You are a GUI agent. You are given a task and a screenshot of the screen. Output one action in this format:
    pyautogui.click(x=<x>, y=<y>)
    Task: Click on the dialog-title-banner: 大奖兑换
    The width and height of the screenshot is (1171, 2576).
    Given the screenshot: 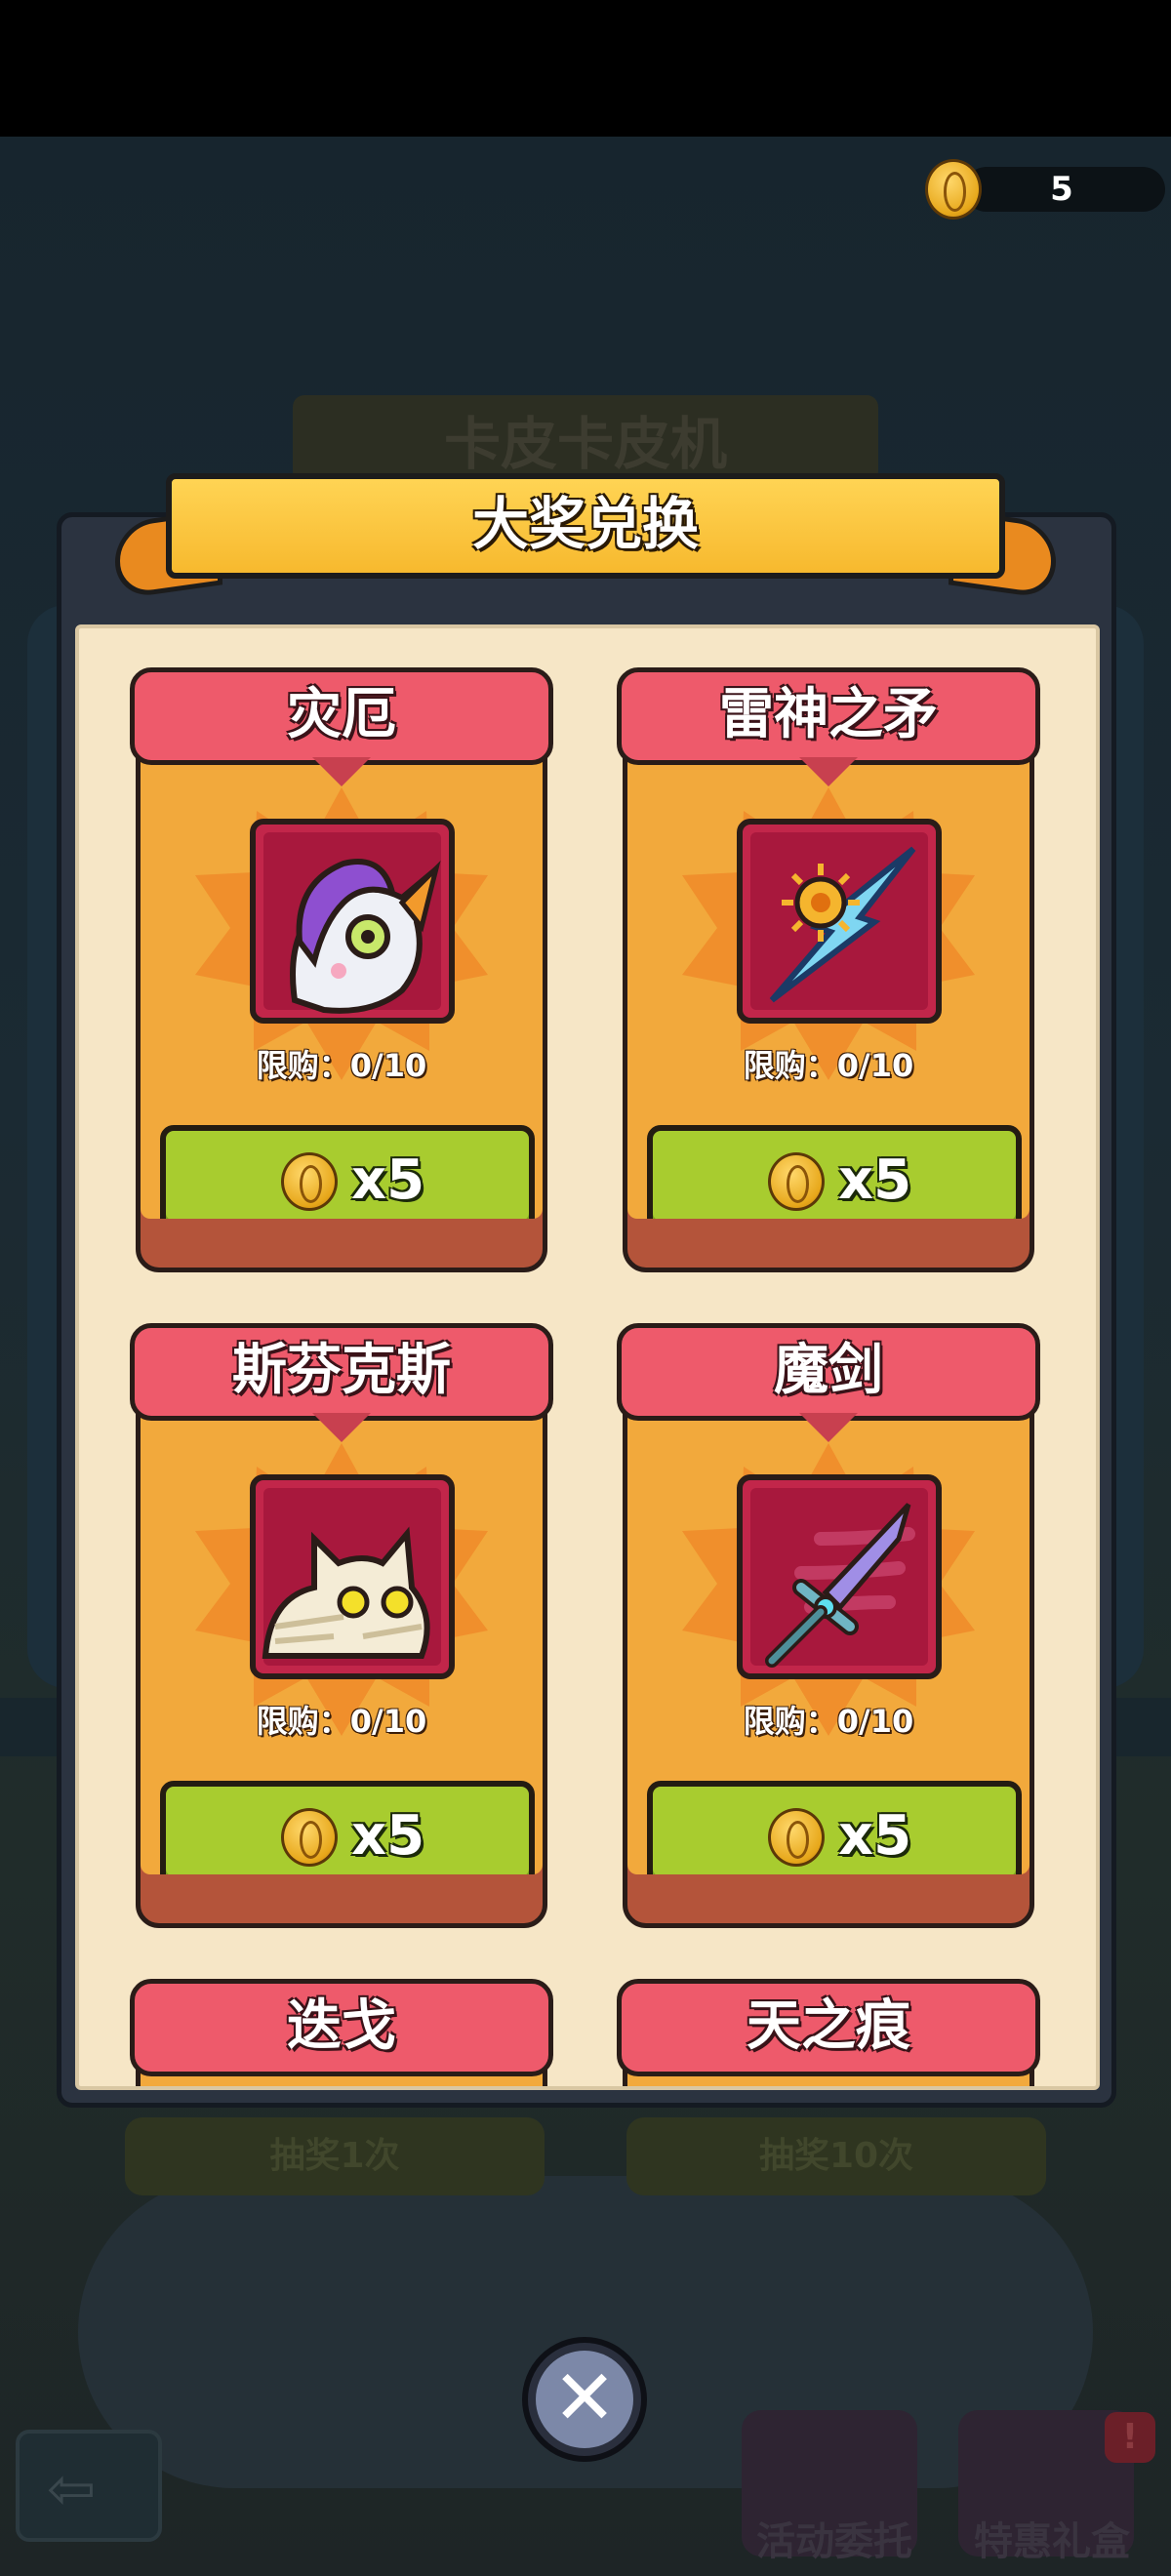 What is the action you would take?
    pyautogui.click(x=585, y=536)
    